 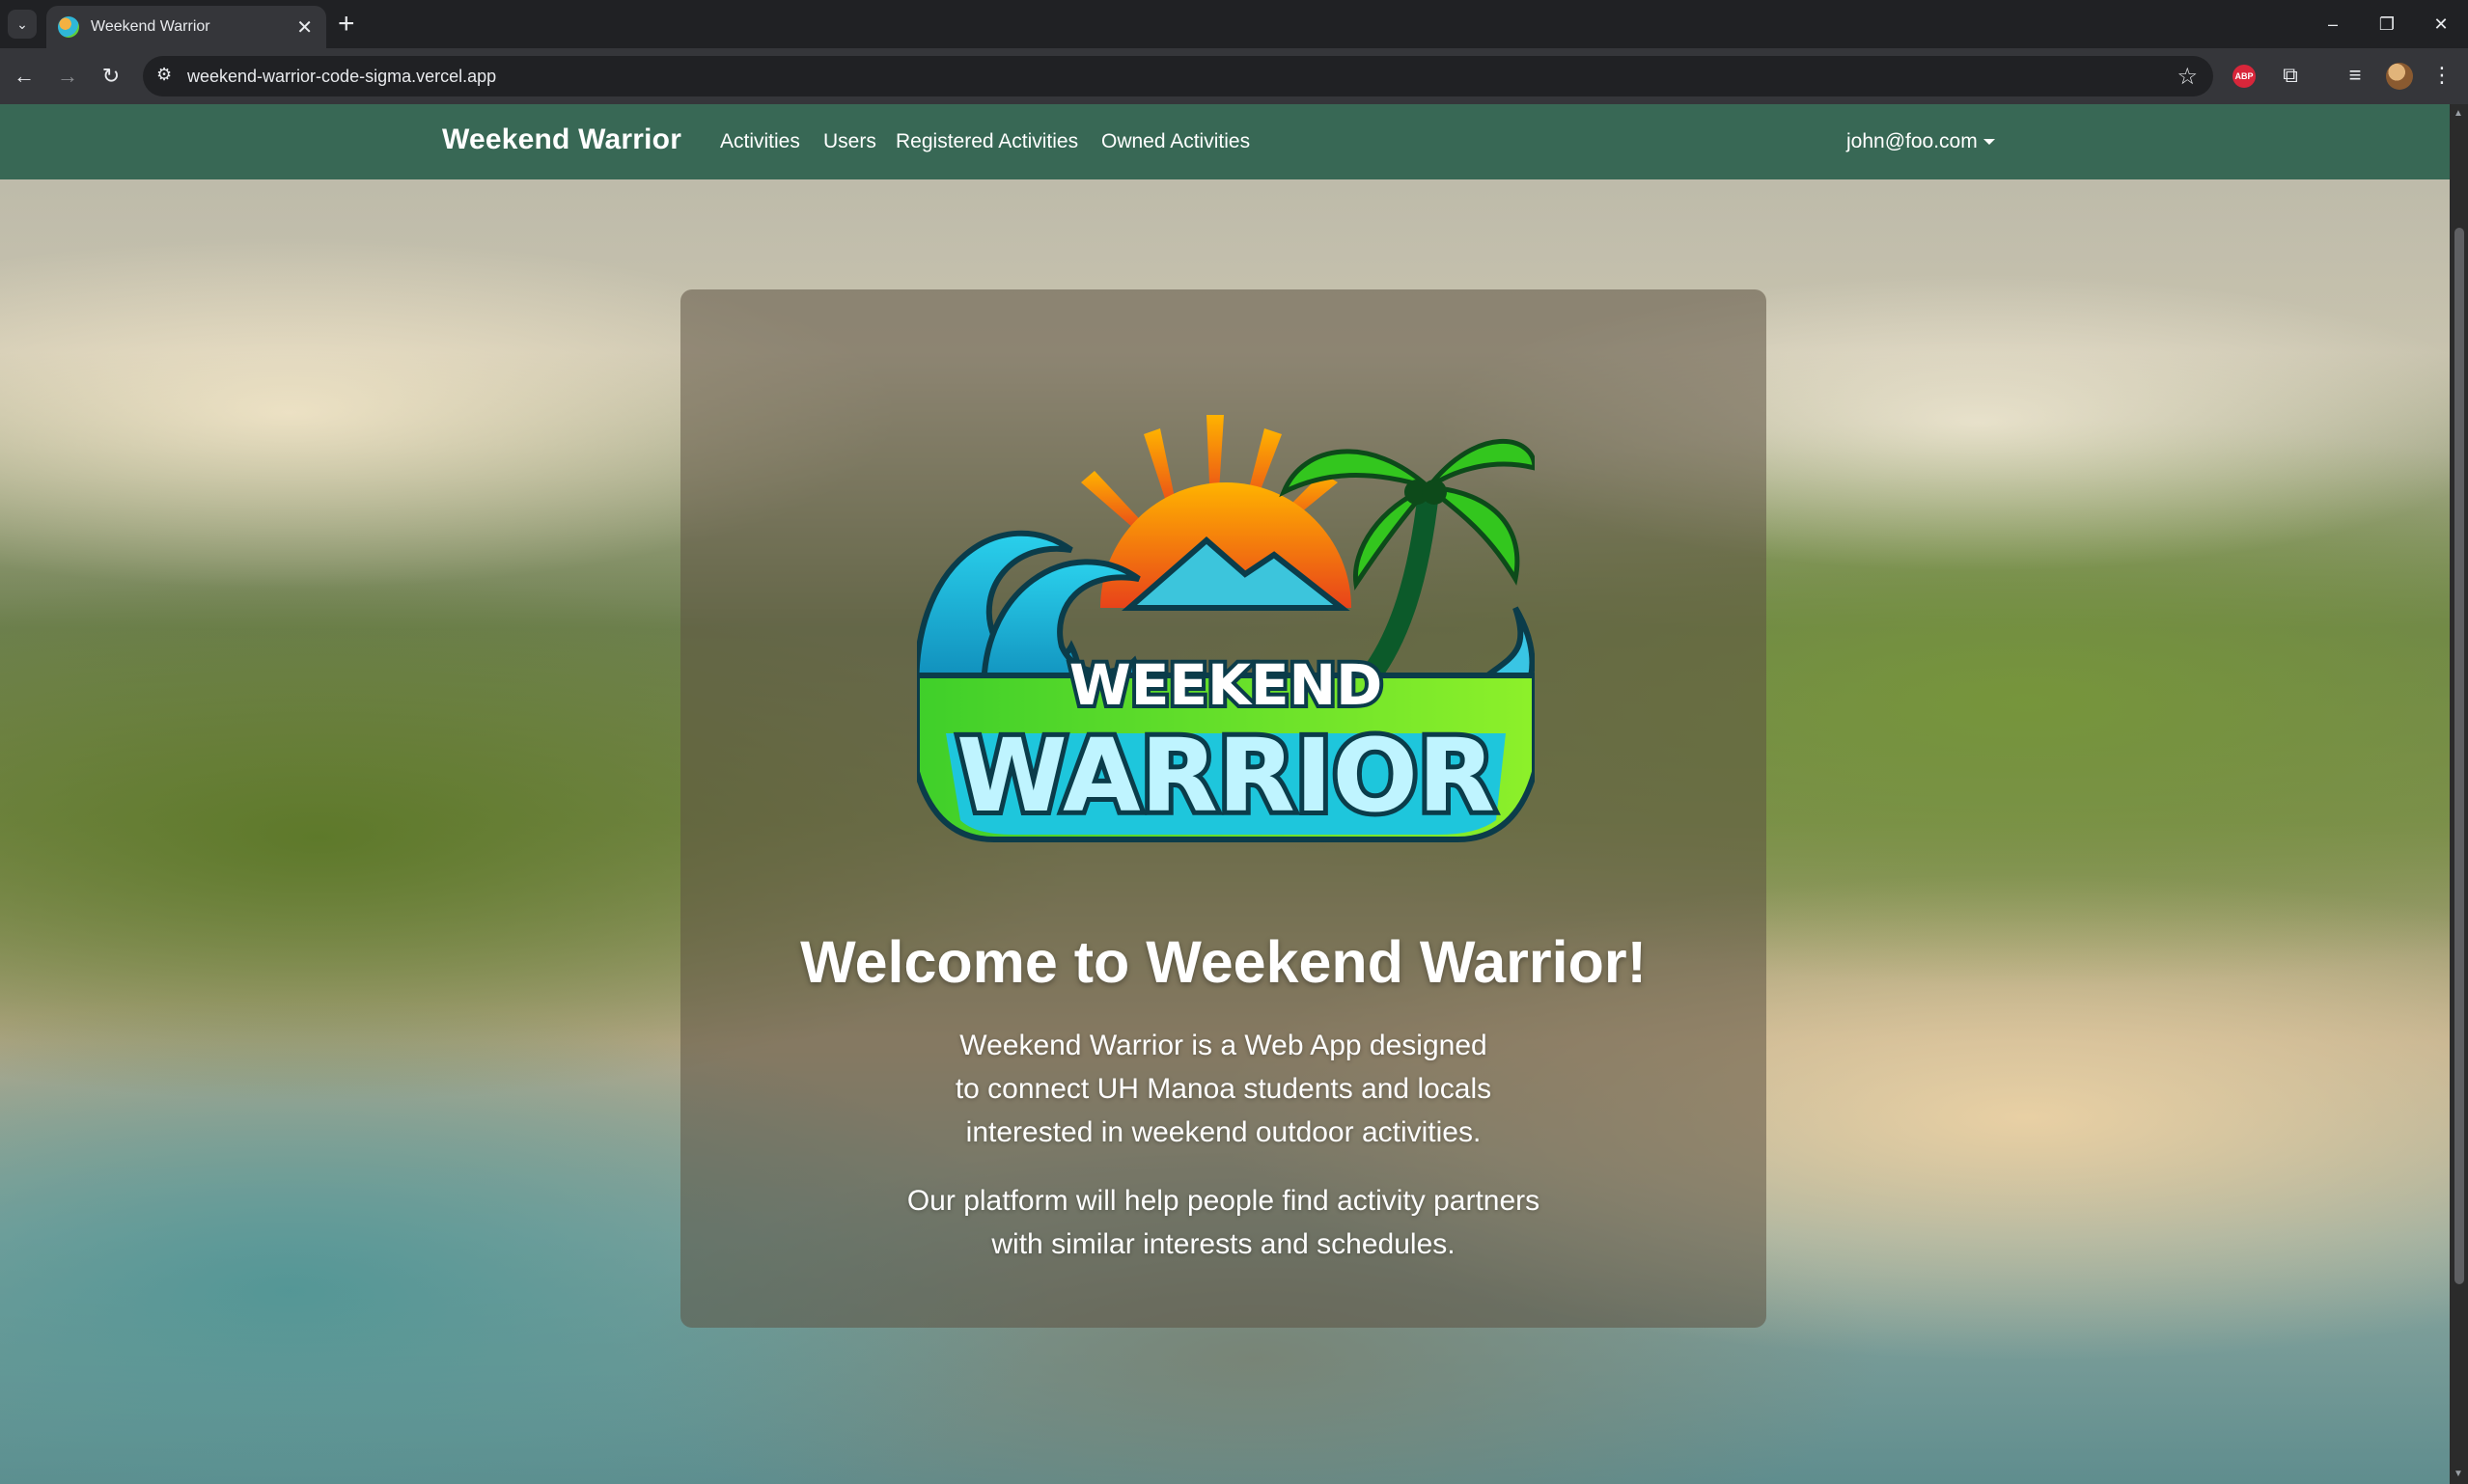 What do you see at coordinates (68, 27) in the screenshot?
I see `favicon-icon` at bounding box center [68, 27].